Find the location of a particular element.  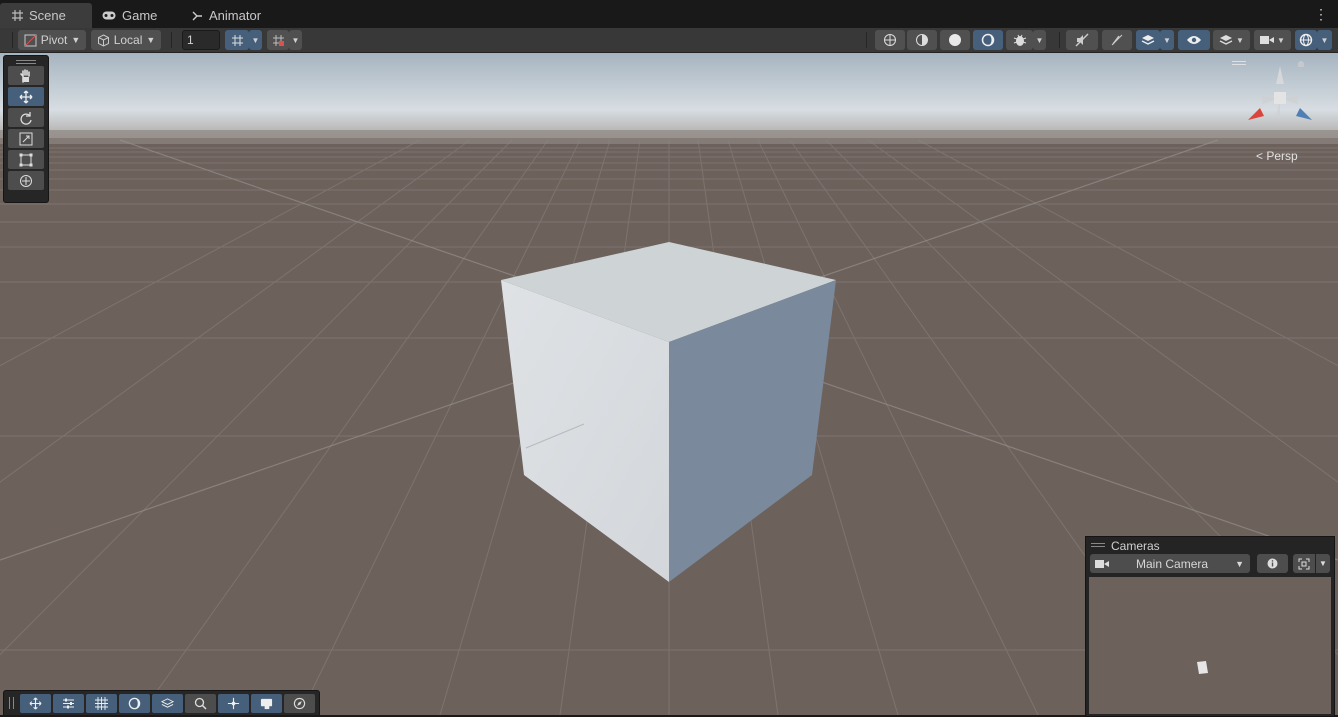

window-tab-bar: Scene Game Animator ⋮ is located at coordinates (669, 14).